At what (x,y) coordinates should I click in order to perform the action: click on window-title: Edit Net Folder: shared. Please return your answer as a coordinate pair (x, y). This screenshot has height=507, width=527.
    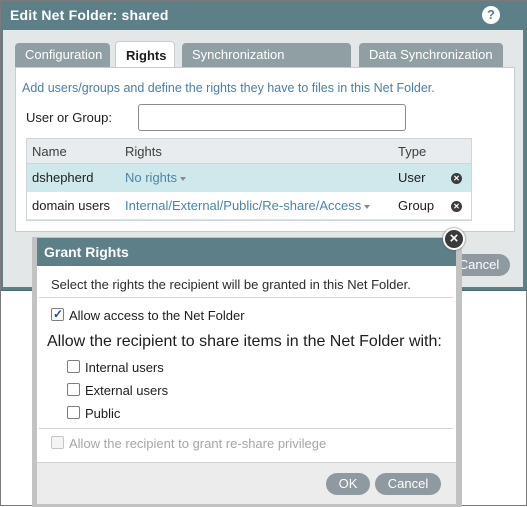
    Looking at the image, I should click on (89, 15).